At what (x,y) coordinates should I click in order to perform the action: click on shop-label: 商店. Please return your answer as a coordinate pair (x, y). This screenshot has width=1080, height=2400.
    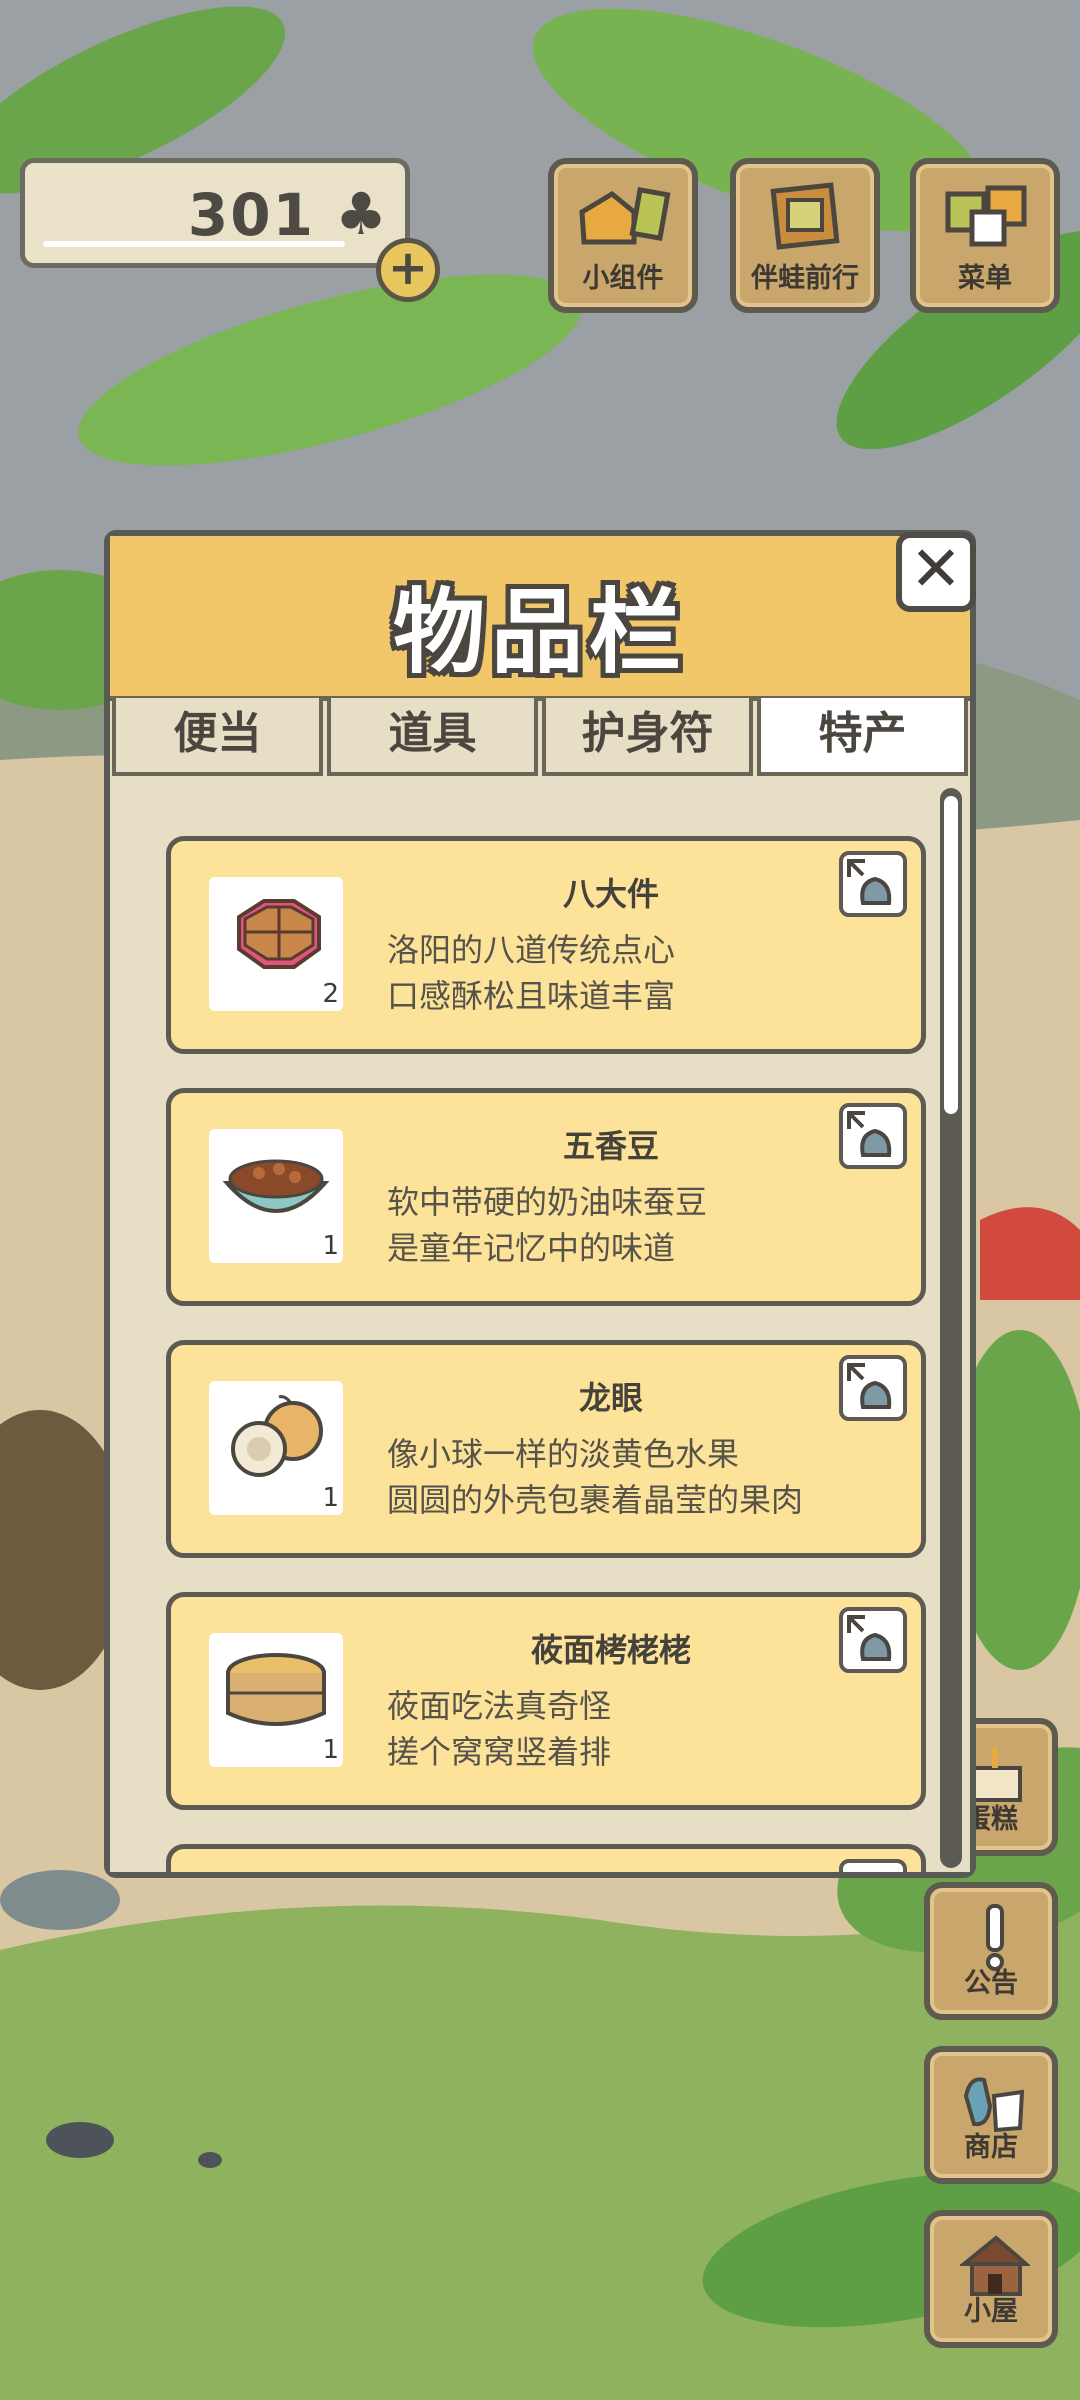
    Looking at the image, I should click on (991, 2147).